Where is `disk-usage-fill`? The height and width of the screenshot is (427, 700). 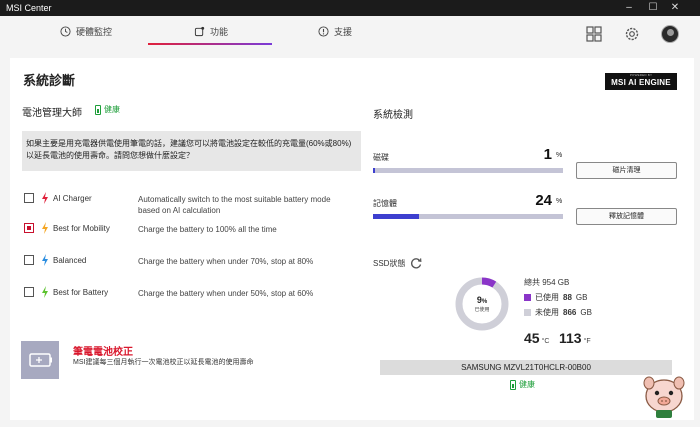 disk-usage-fill is located at coordinates (374, 170).